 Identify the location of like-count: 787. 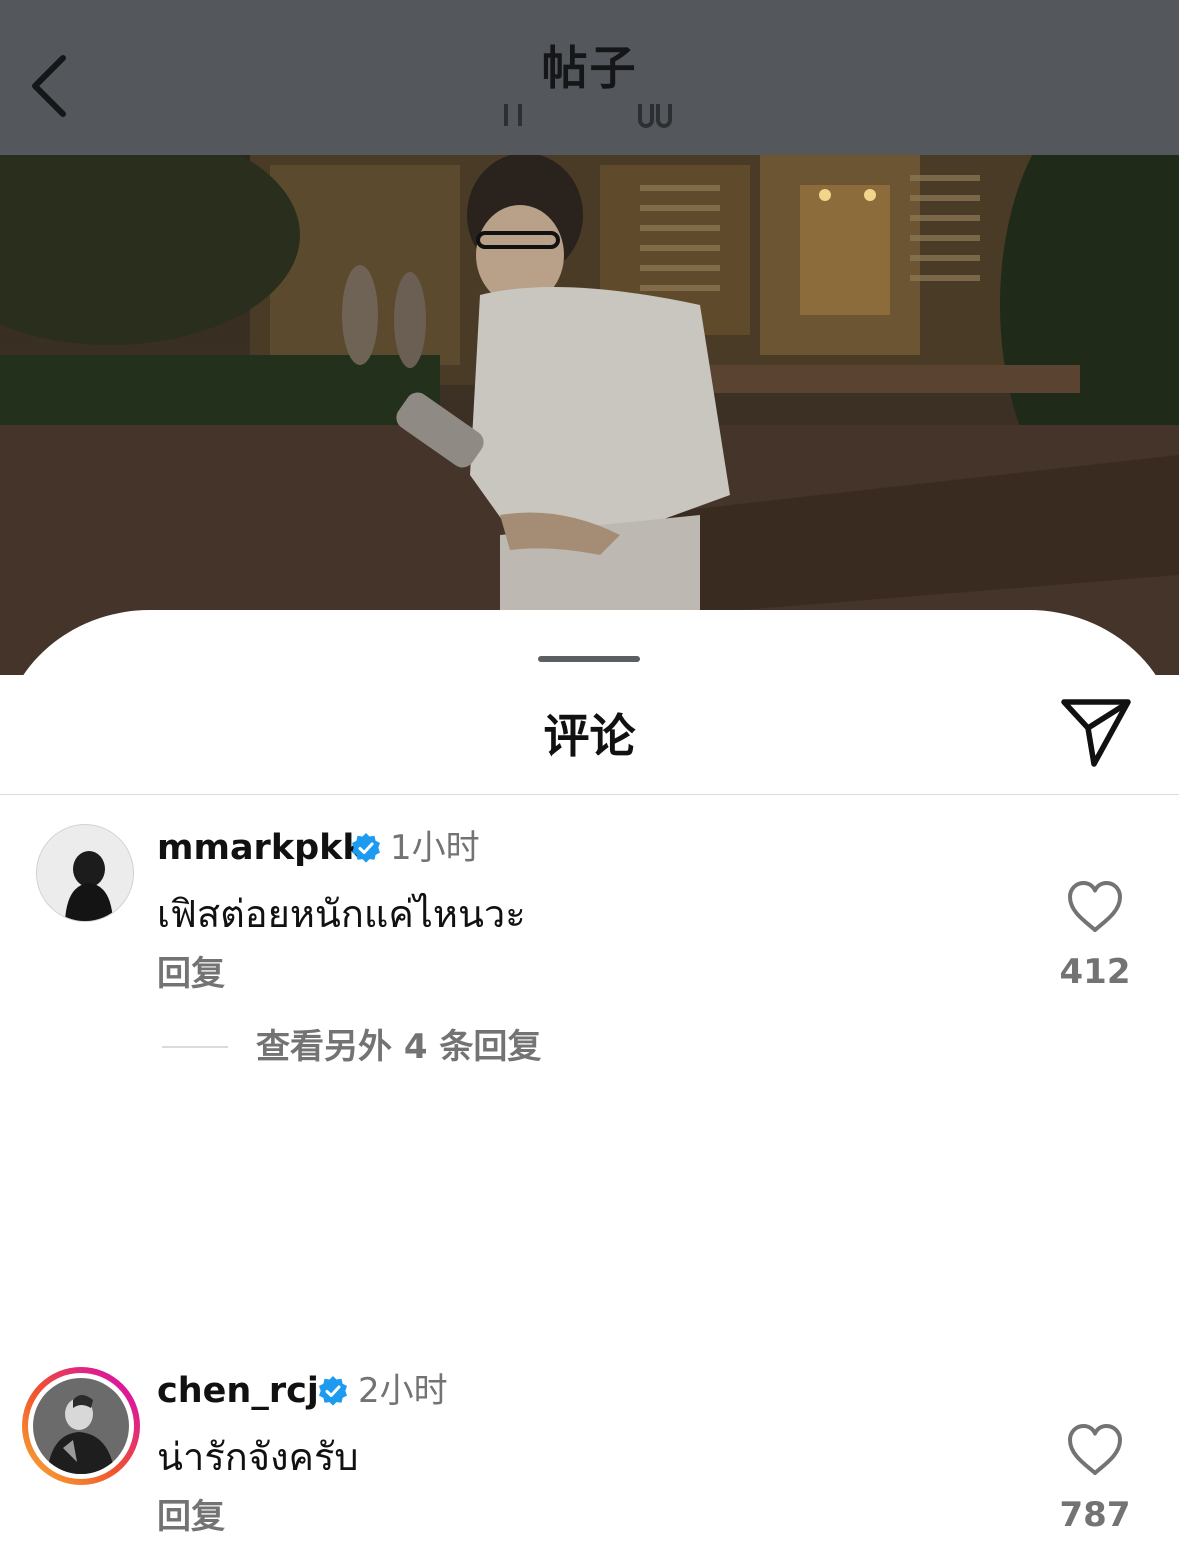
(1095, 1515).